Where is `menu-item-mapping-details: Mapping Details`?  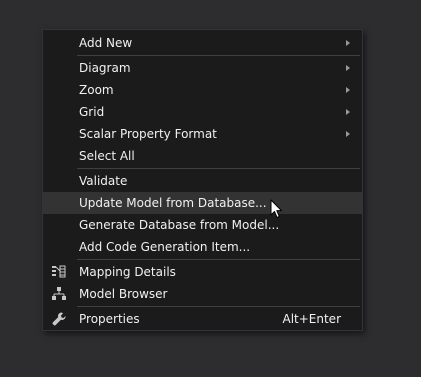 menu-item-mapping-details: Mapping Details is located at coordinates (202, 272).